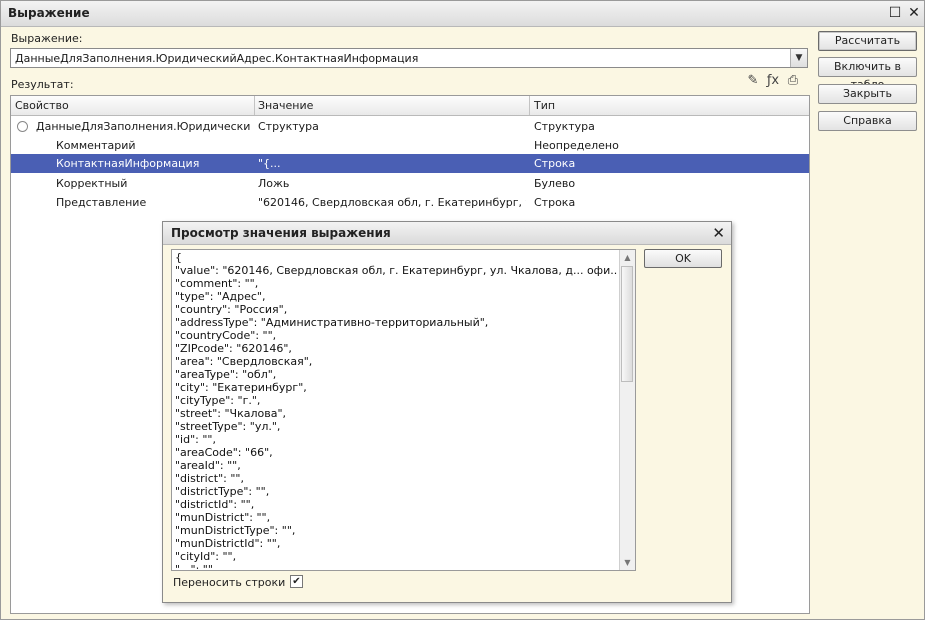 Image resolution: width=929 pixels, height=623 pixels. What do you see at coordinates (410, 106) in the screenshot?
I see `table-header: Свойство Значение Тип` at bounding box center [410, 106].